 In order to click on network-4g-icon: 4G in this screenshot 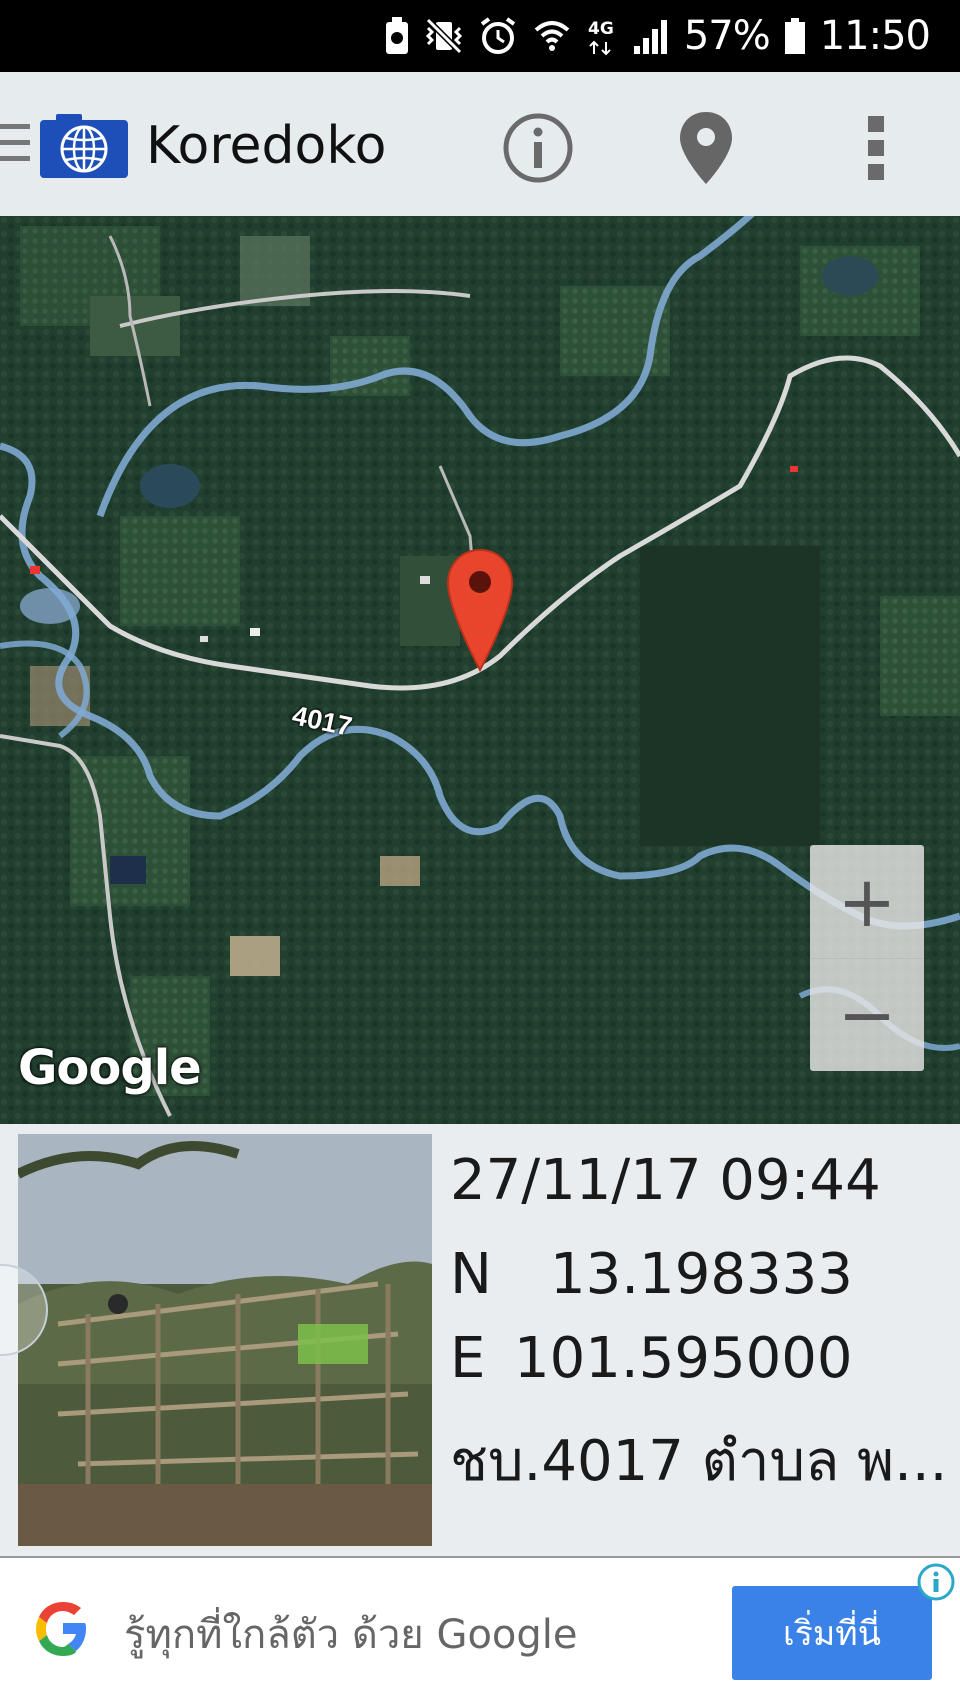, I will do `click(601, 36)`.